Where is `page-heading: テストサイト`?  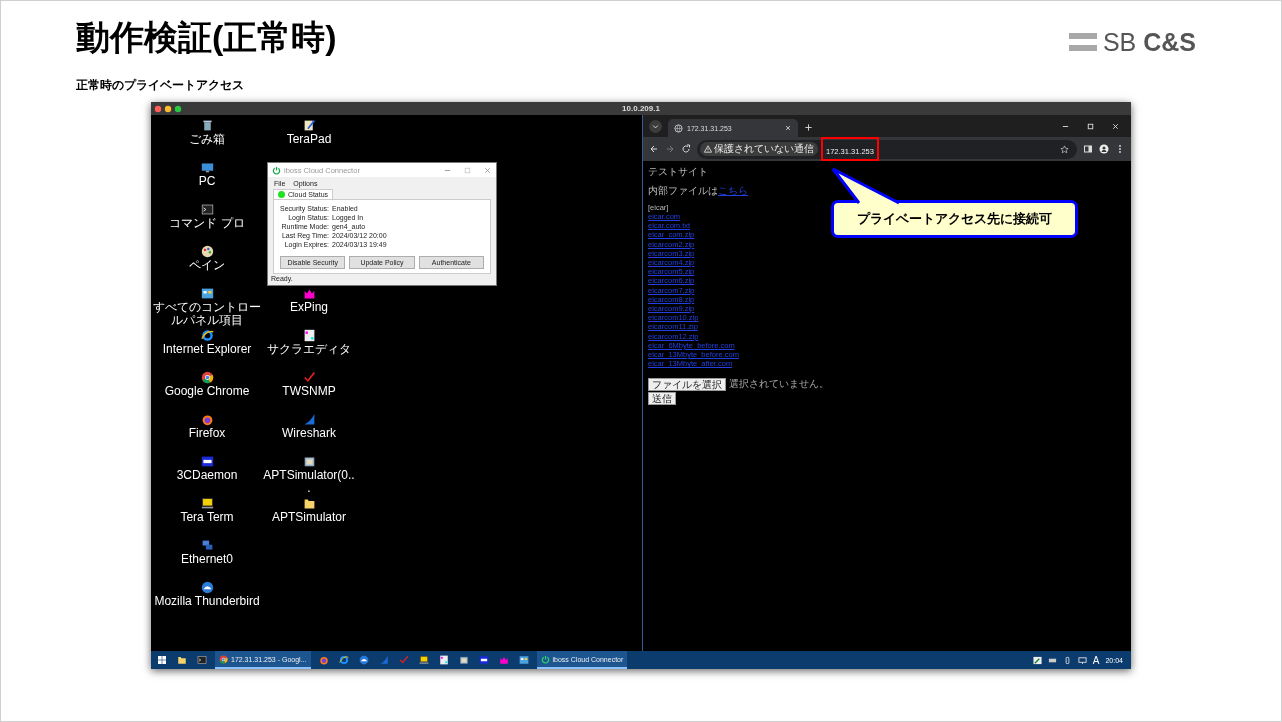 page-heading: テストサイト is located at coordinates (678, 171).